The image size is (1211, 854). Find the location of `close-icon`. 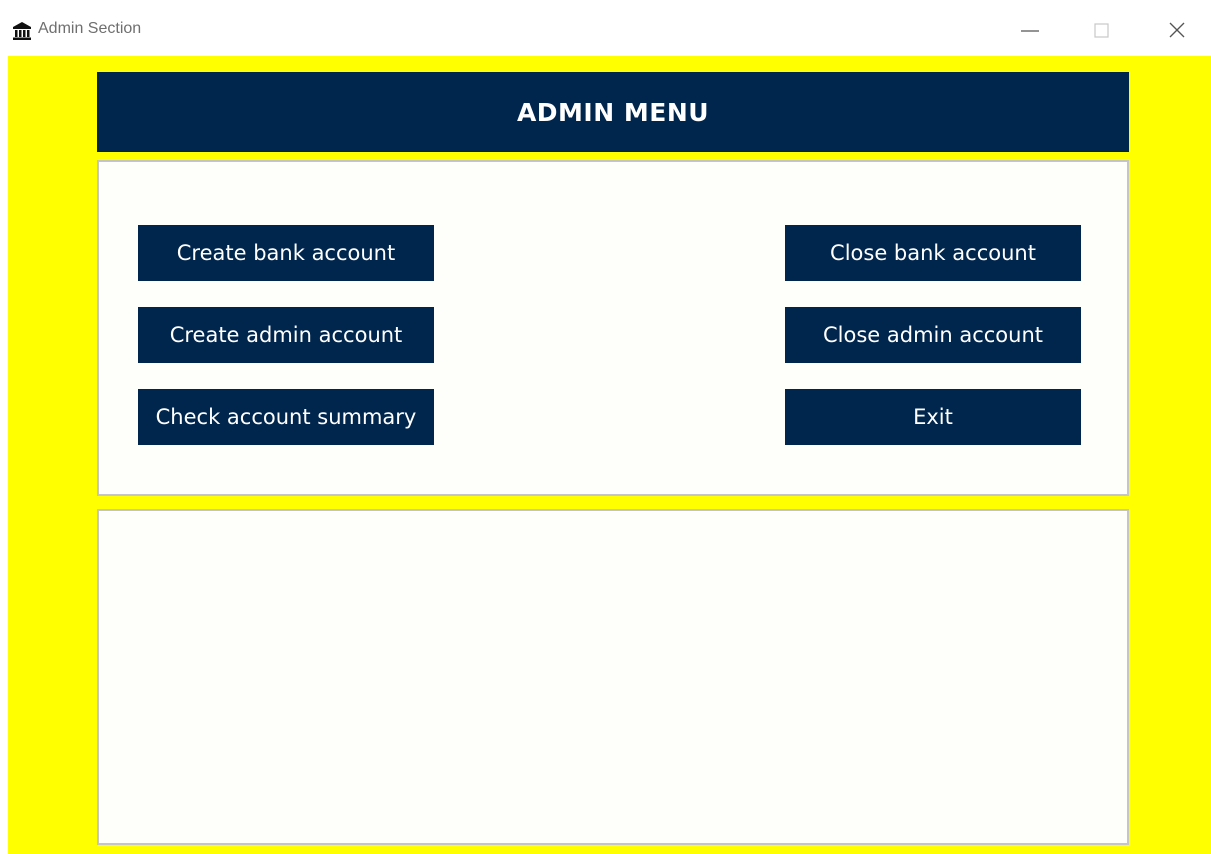

close-icon is located at coordinates (1177, 30).